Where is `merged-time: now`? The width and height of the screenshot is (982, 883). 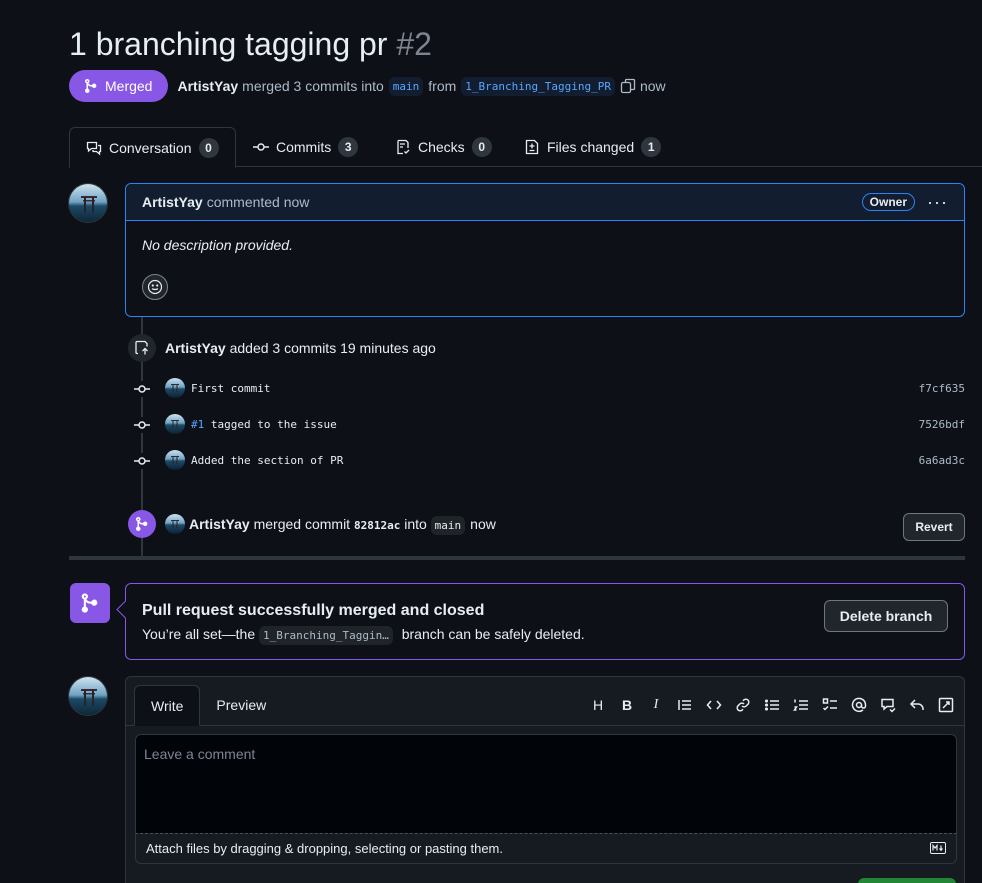 merged-time: now is located at coordinates (652, 86).